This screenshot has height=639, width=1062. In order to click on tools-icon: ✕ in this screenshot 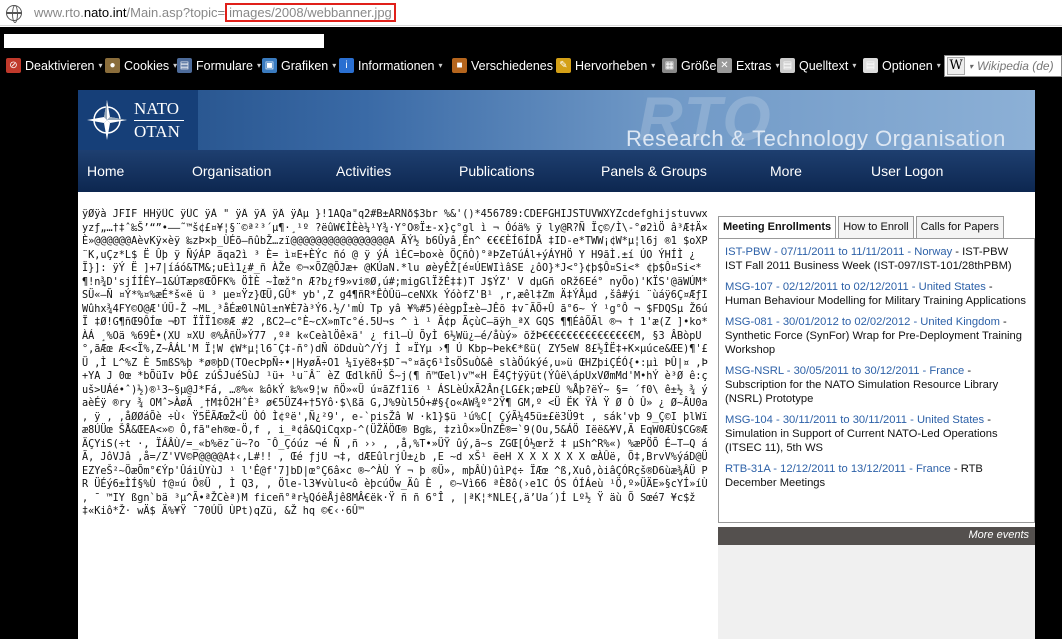, I will do `click(724, 65)`.